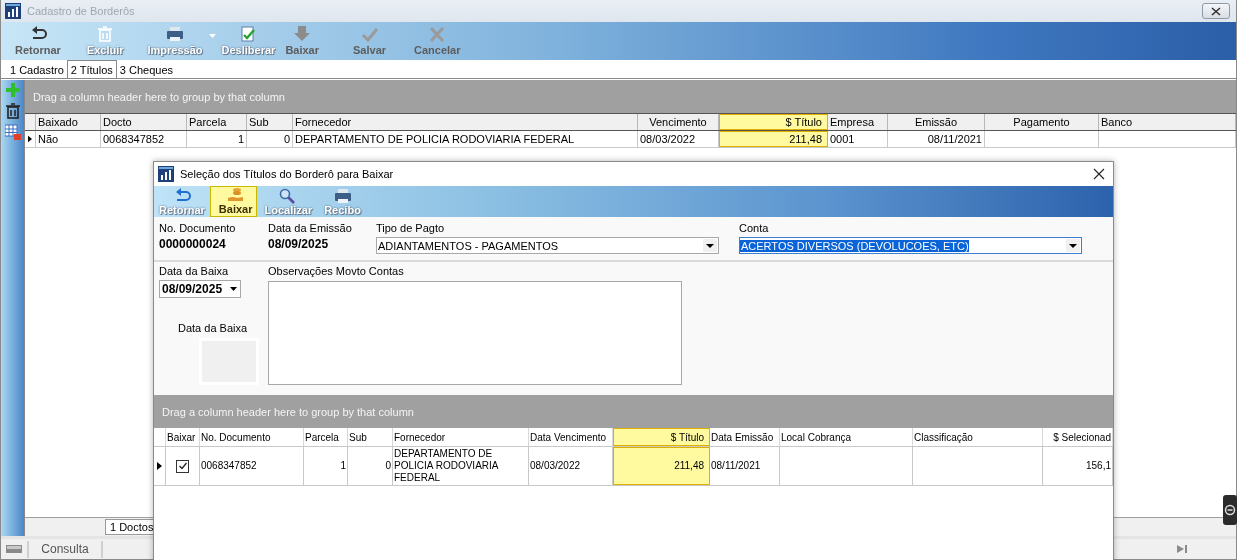 This screenshot has height=560, width=1237. I want to click on account-dropdown: ACERTOS DIVERSOS (DEVOLUCOES, ETC), so click(910, 245).